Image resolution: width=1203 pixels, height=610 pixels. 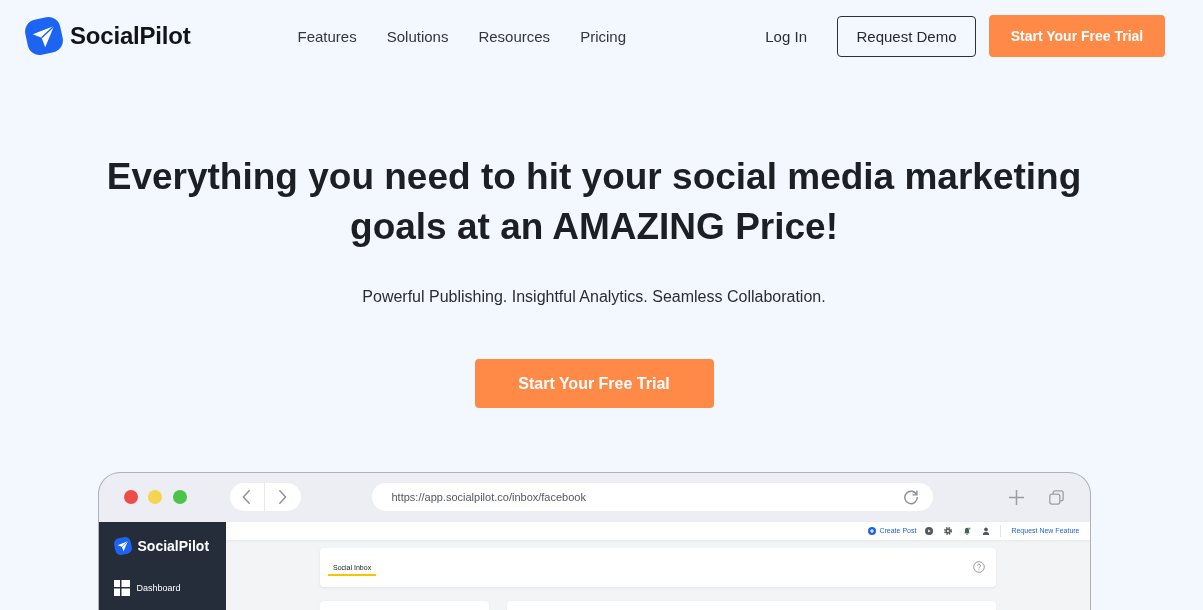 What do you see at coordinates (1056, 497) in the screenshot?
I see `tabs-icon` at bounding box center [1056, 497].